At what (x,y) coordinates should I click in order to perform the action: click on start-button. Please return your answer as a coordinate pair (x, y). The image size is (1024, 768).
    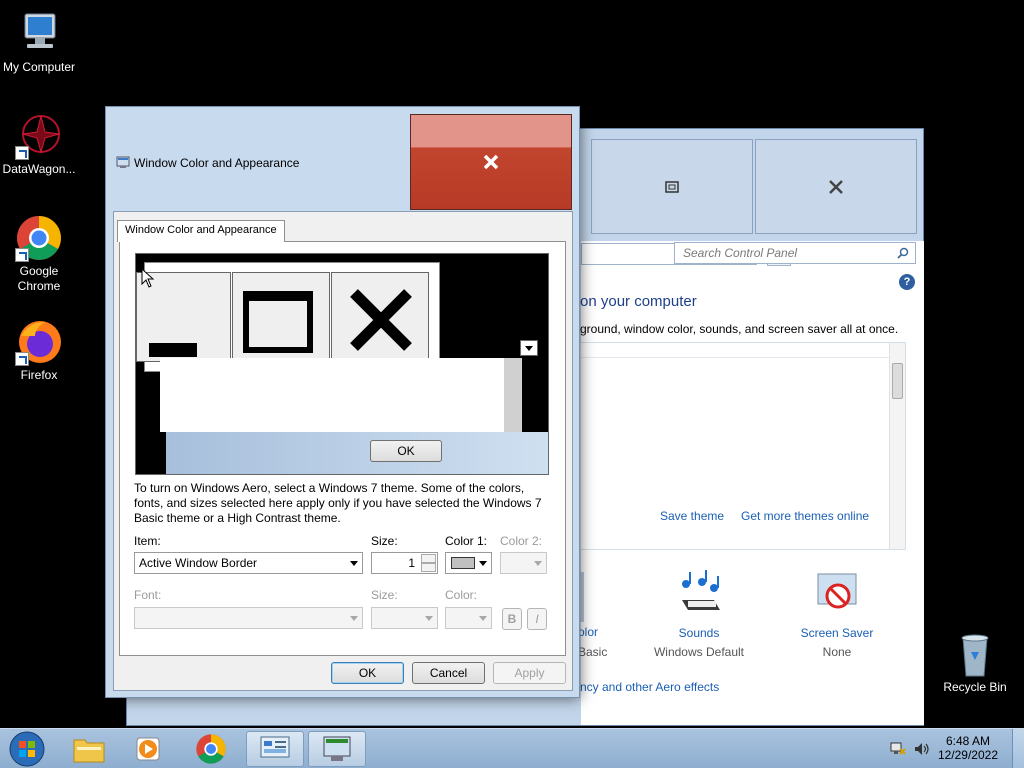
    Looking at the image, I should click on (27, 749).